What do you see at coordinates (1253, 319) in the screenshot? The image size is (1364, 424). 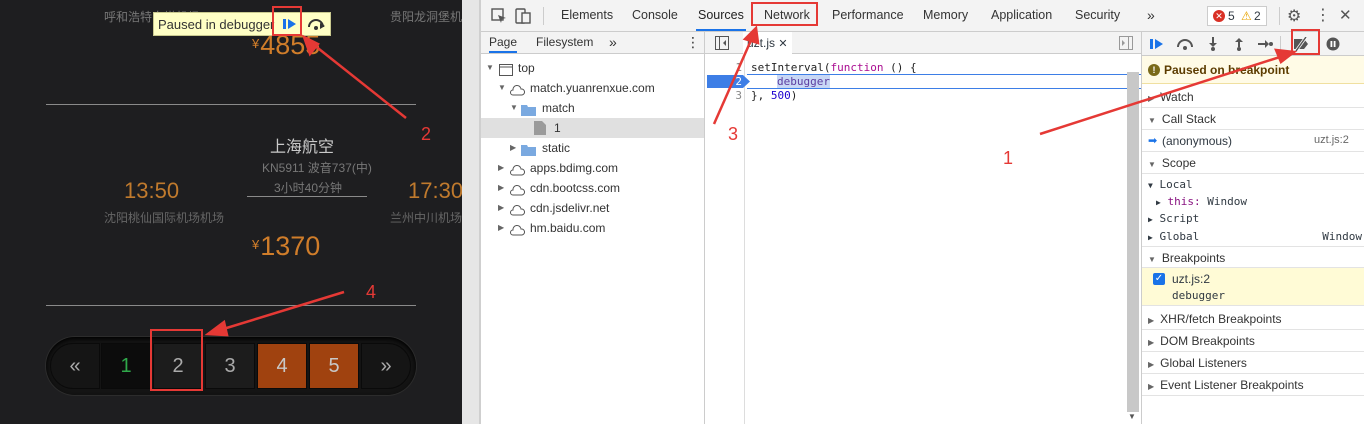 I see `section-xhr-breakpoints: ▶ XHR/fetch Breakpoints` at bounding box center [1253, 319].